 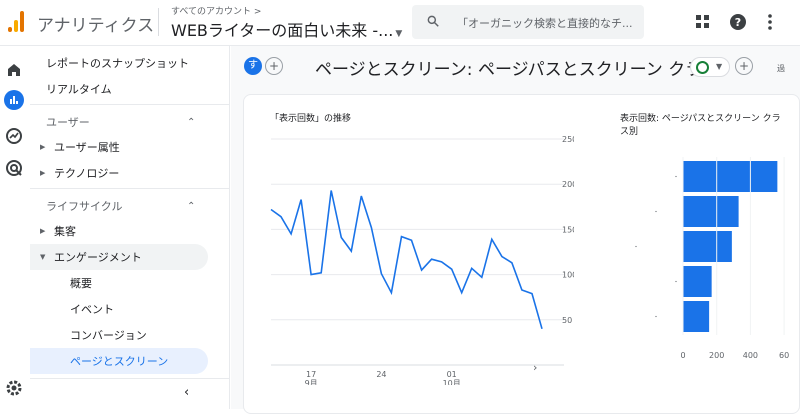 I want to click on bar-chart-title-line1: 表示回数: ページパスとスクリーン クラ, so click(x=710, y=117).